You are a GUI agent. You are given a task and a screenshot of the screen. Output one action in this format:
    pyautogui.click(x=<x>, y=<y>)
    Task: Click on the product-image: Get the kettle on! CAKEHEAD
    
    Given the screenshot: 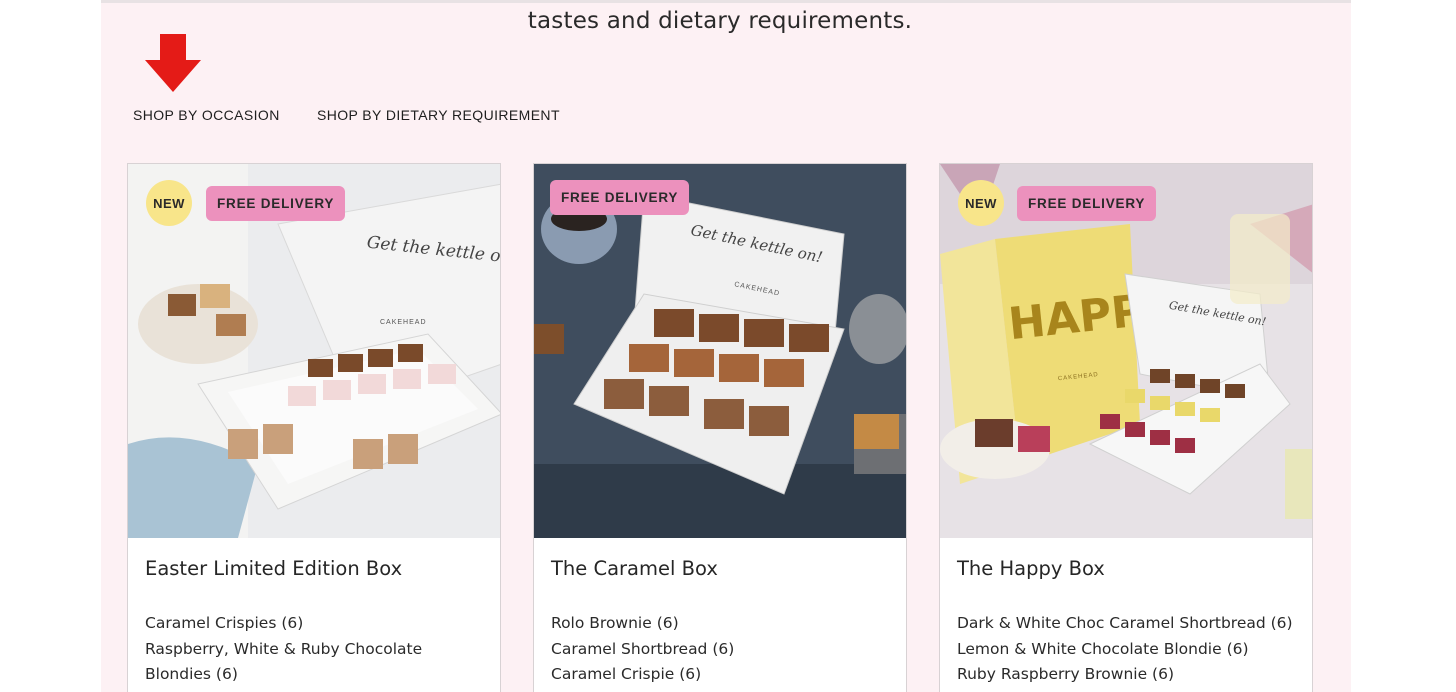 What is the action you would take?
    pyautogui.click(x=720, y=351)
    